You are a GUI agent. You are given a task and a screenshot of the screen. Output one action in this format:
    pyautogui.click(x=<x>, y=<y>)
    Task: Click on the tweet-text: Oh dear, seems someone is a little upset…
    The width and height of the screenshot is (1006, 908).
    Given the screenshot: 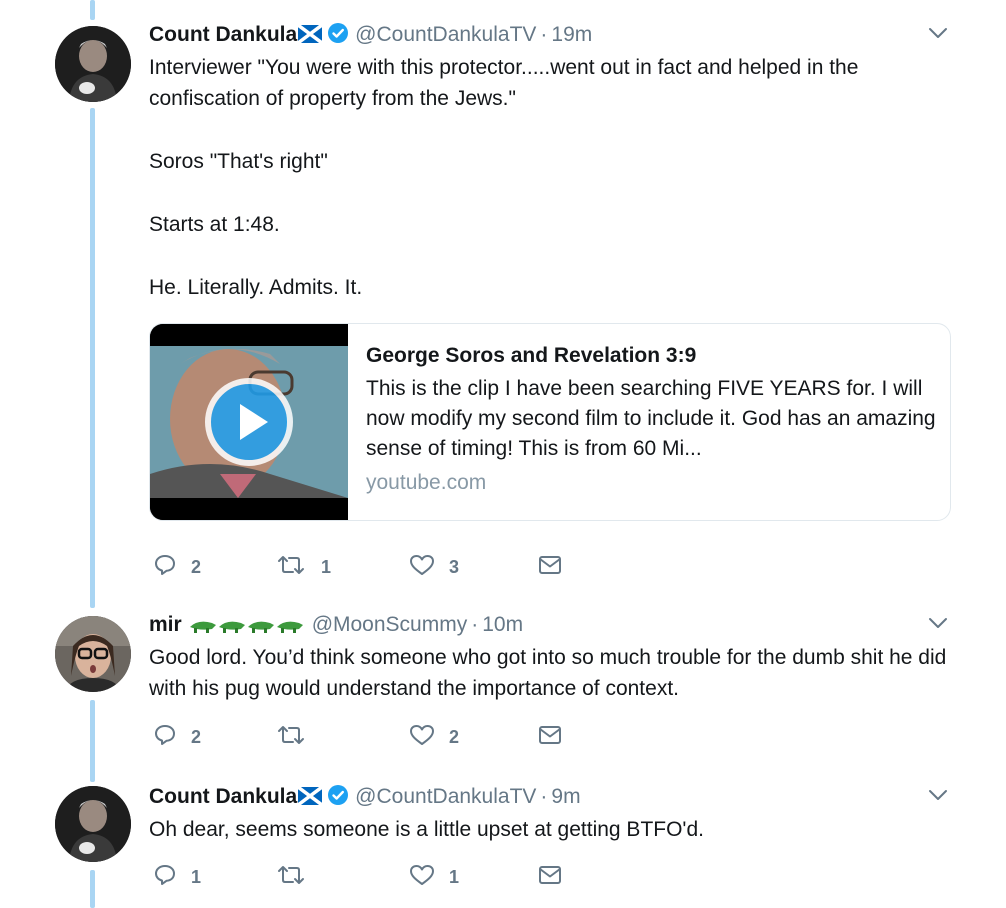 What is the action you would take?
    pyautogui.click(x=554, y=829)
    